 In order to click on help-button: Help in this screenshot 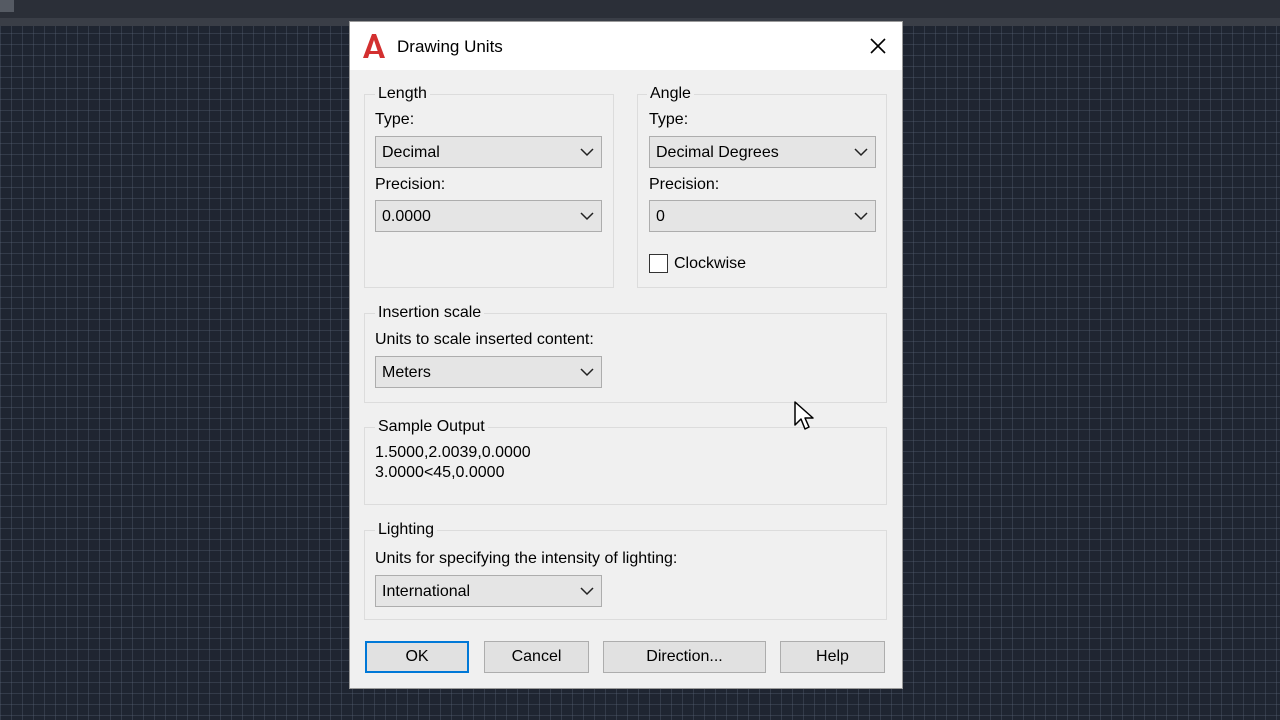, I will do `click(832, 657)`.